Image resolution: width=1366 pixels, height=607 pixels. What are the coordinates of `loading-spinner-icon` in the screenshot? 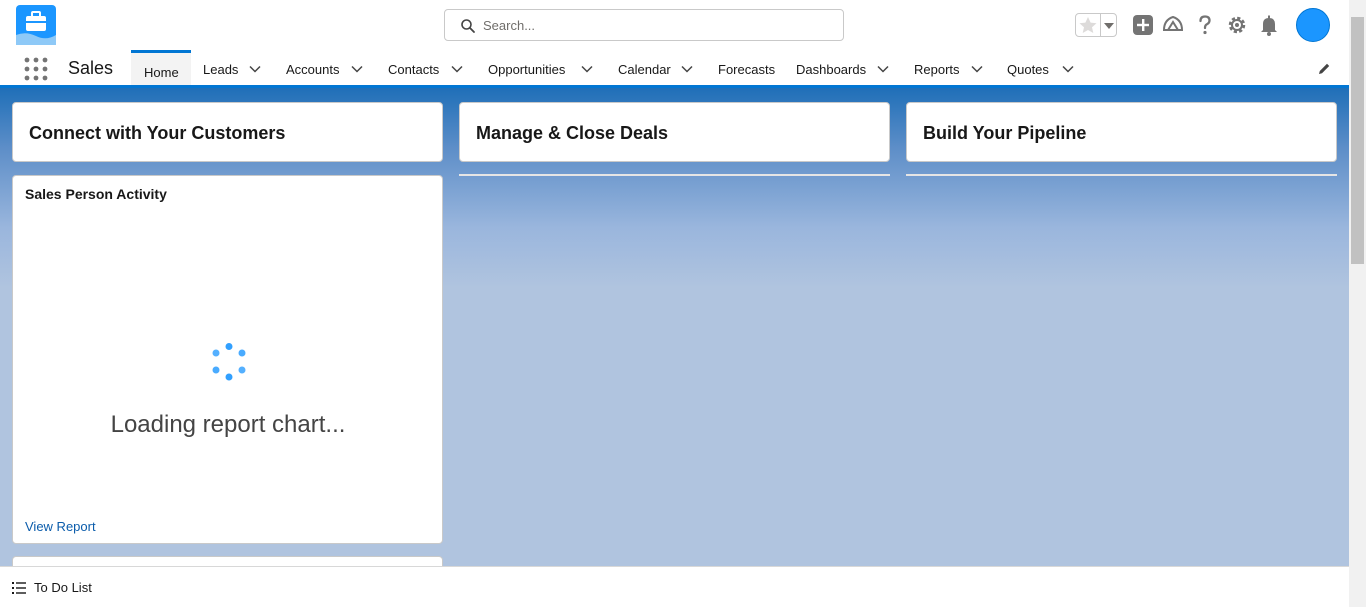 It's located at (229, 362).